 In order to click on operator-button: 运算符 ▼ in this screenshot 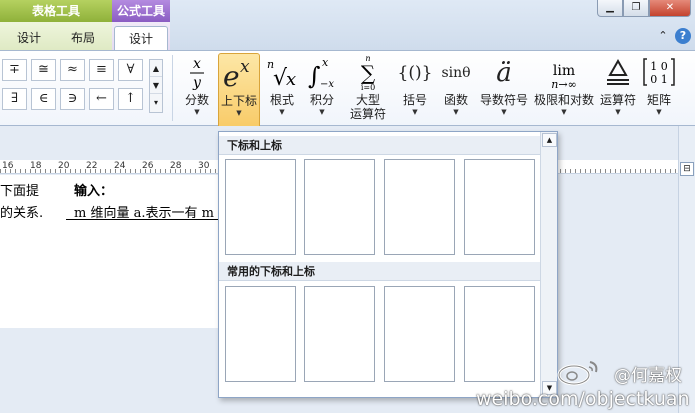, I will do `click(618, 90)`.